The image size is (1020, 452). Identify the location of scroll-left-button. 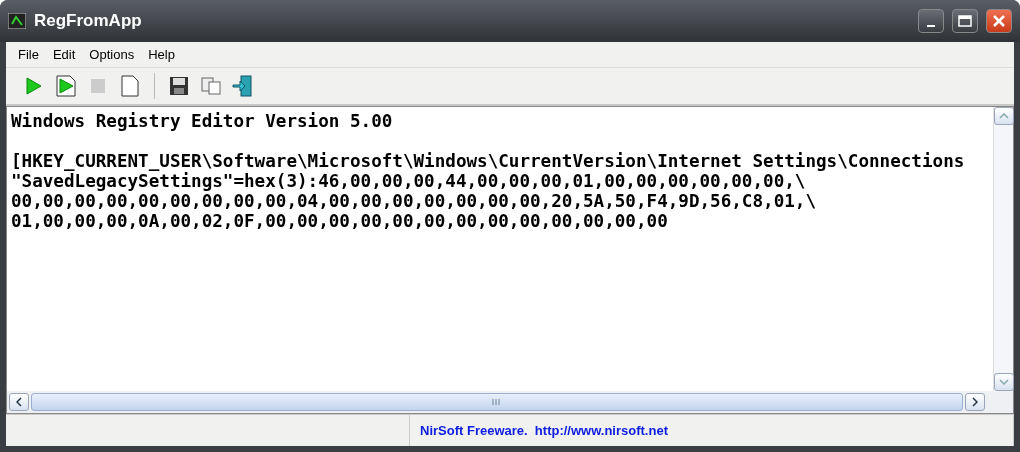
(19, 402).